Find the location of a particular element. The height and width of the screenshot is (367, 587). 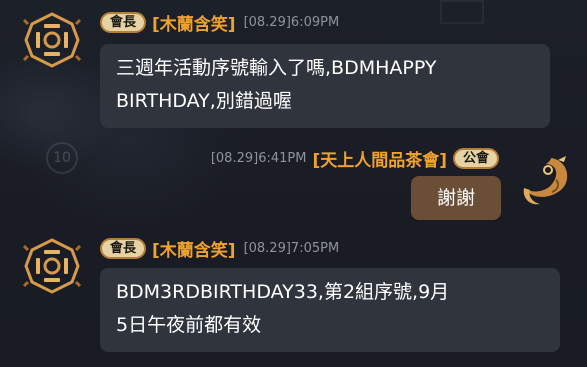

message-header: 會長 [木蘭含笑] [08.29]6:09PM is located at coordinates (219, 22).